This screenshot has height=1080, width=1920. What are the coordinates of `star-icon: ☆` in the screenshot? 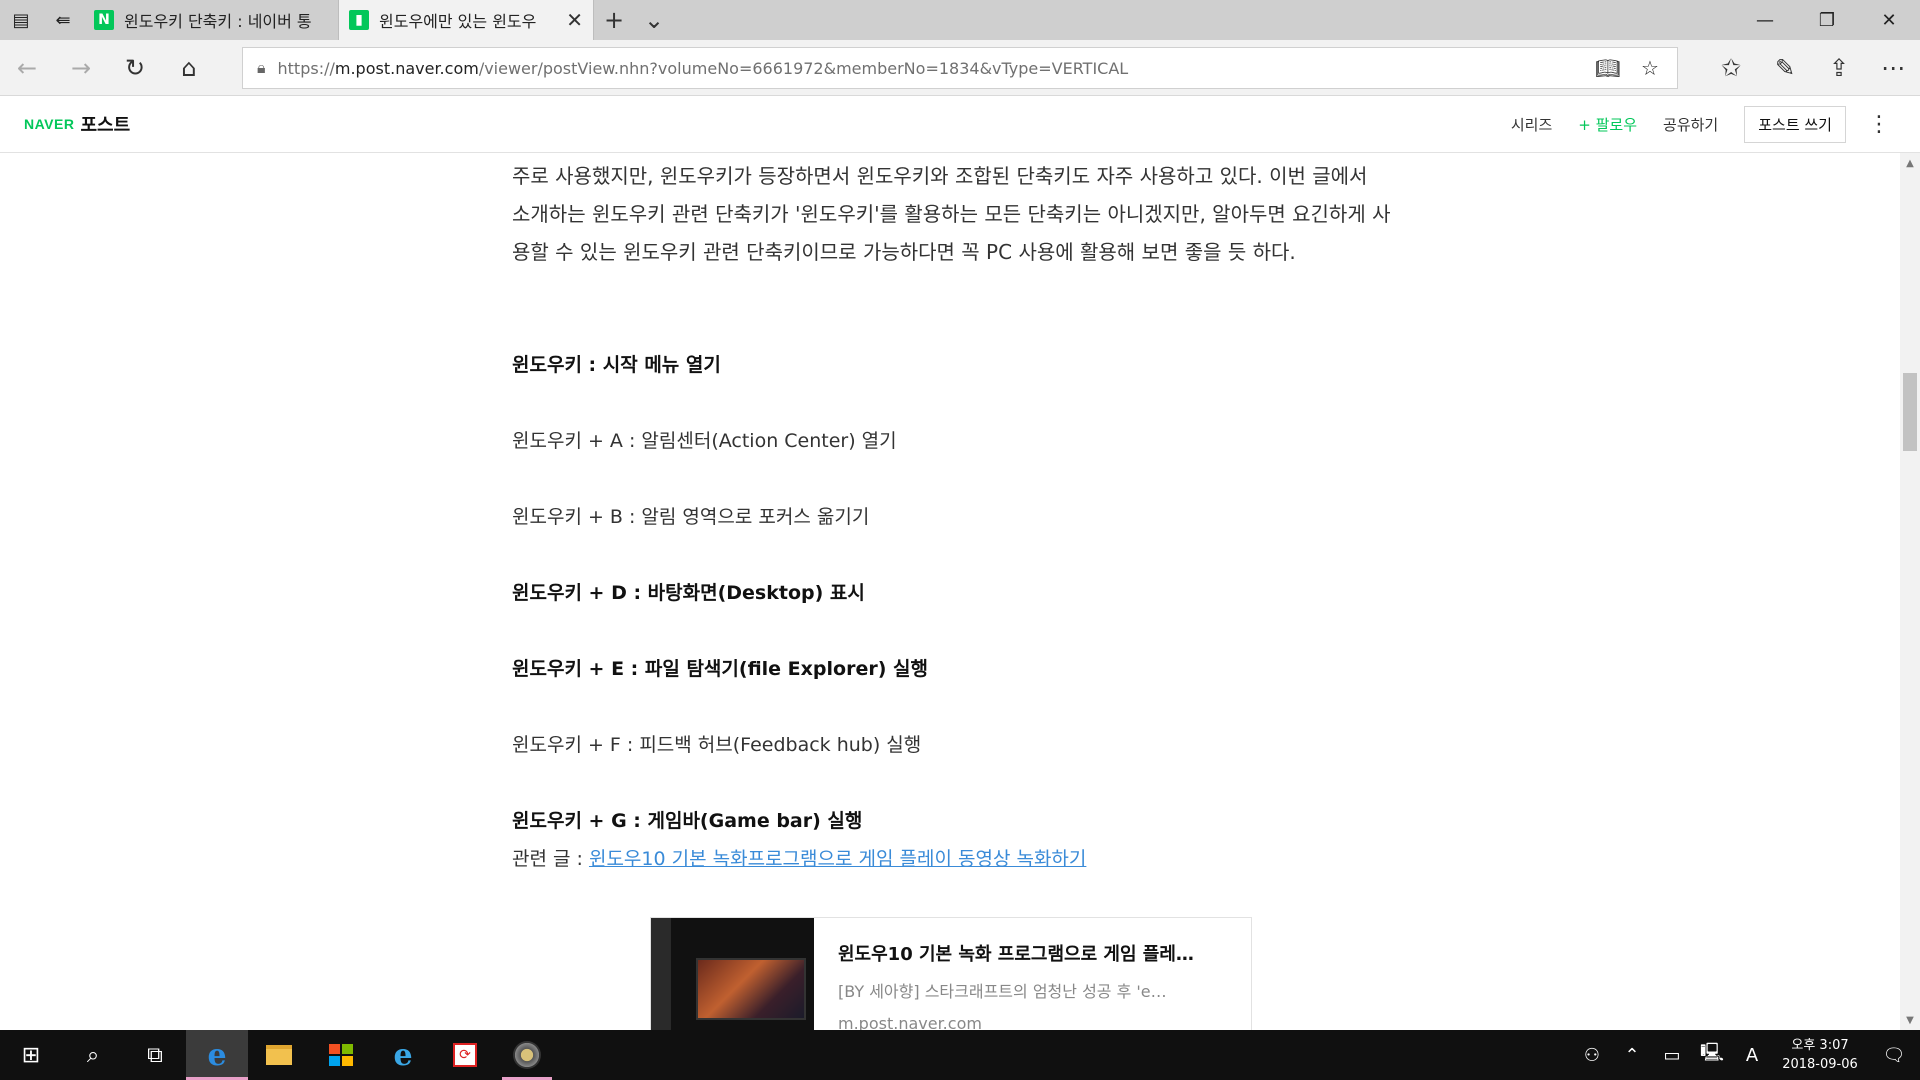 It's located at (1650, 68).